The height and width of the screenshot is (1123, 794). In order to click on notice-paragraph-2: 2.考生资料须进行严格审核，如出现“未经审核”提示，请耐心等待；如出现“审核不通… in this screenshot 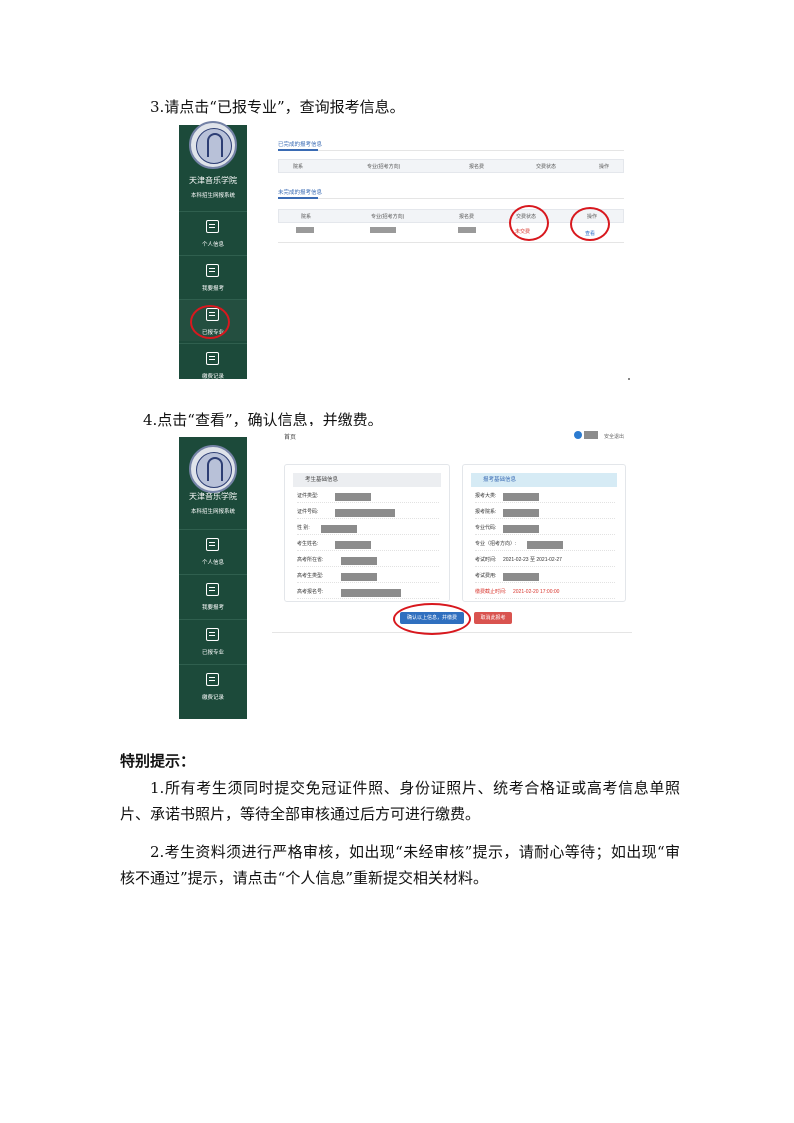, I will do `click(400, 865)`.